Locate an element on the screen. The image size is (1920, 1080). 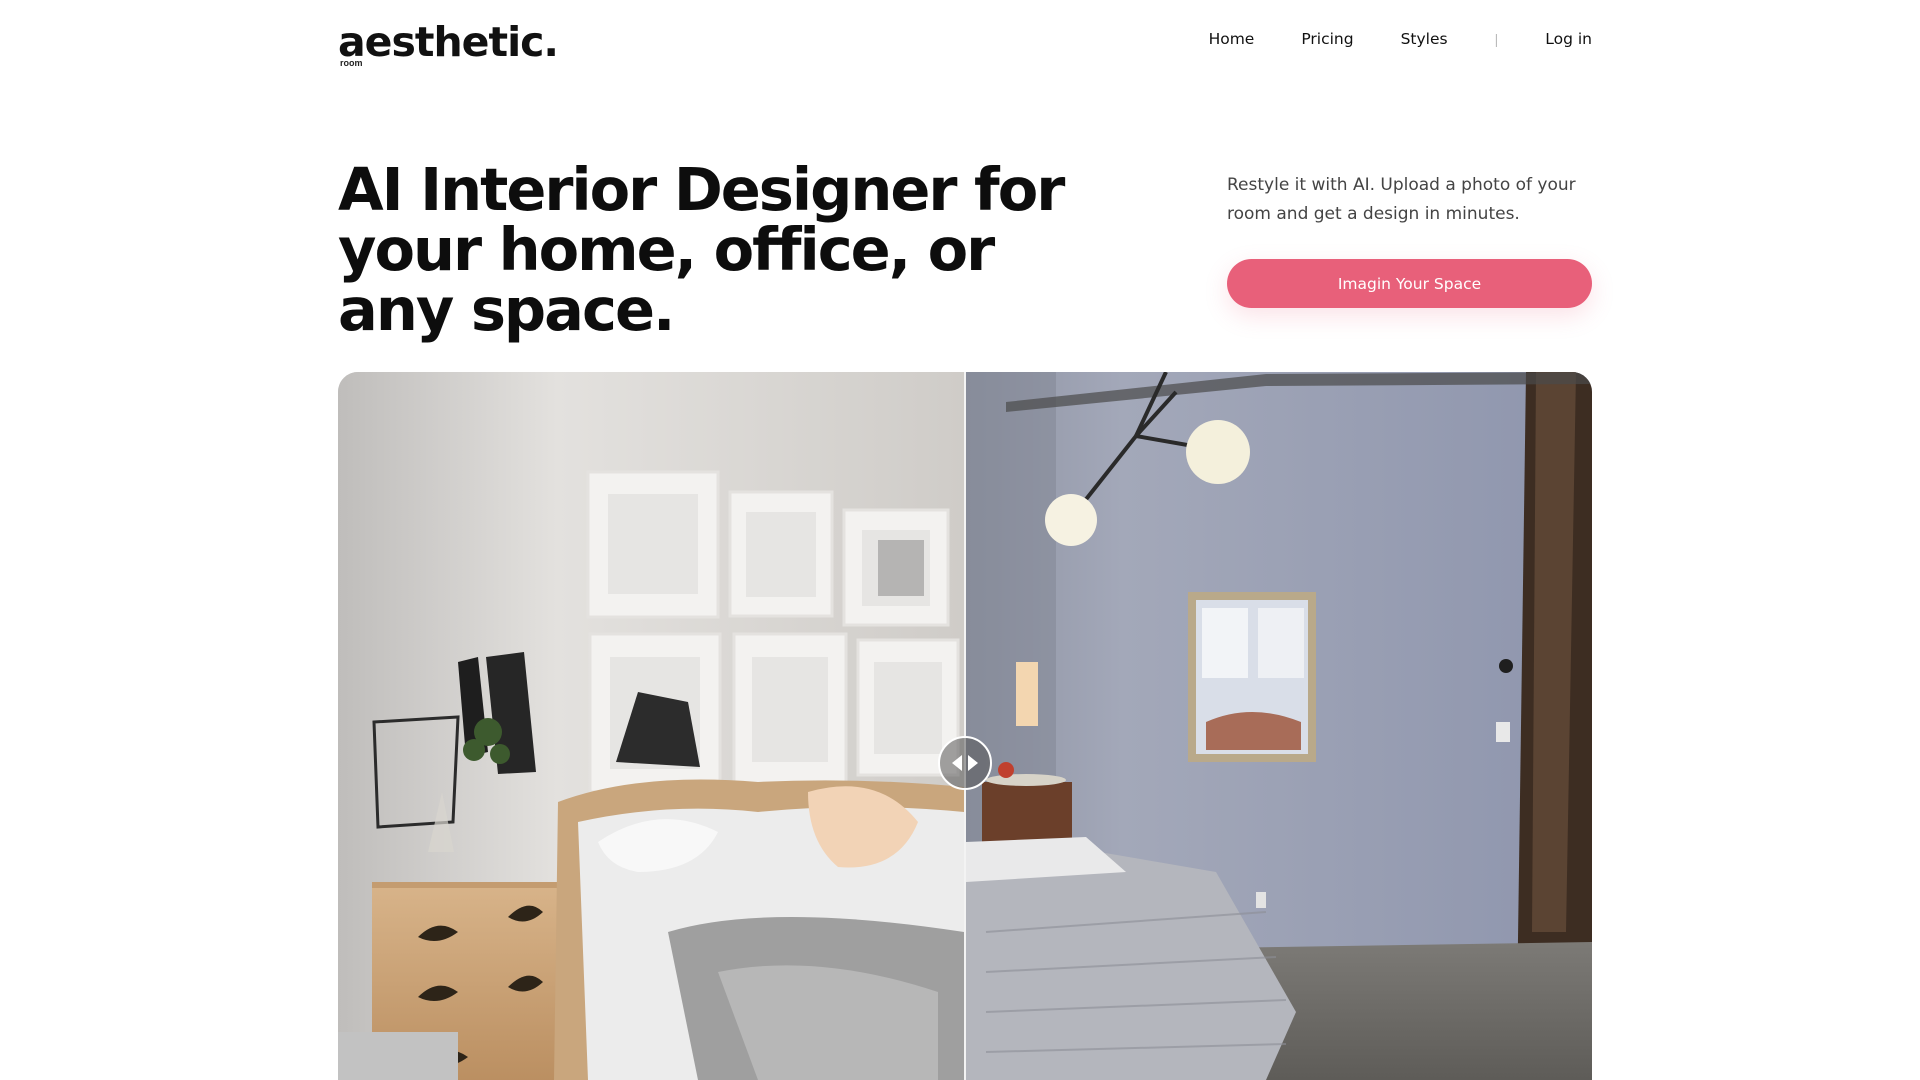
nav-pricing-link: Pricing is located at coordinates (1327, 39).